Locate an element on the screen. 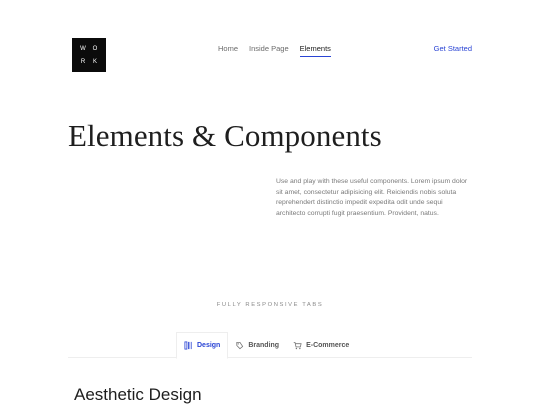 This screenshot has height=405, width=540. nav-home: Home is located at coordinates (228, 50).